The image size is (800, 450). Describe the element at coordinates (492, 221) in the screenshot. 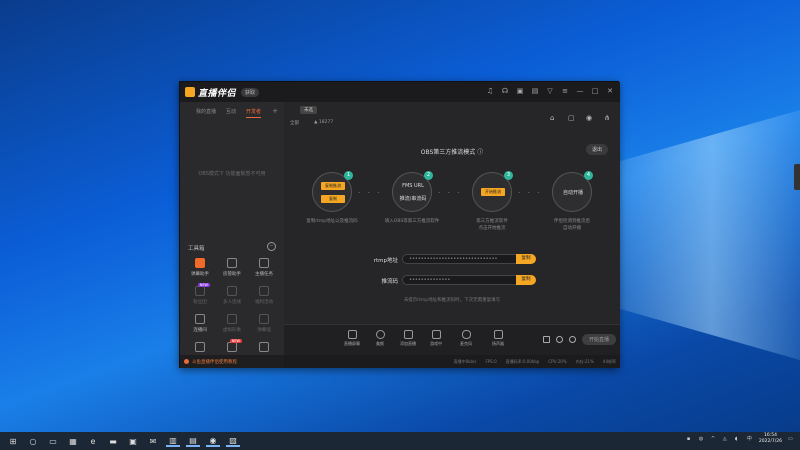

I see `step-3-caption-line-1: 第三方推流软件` at that location.